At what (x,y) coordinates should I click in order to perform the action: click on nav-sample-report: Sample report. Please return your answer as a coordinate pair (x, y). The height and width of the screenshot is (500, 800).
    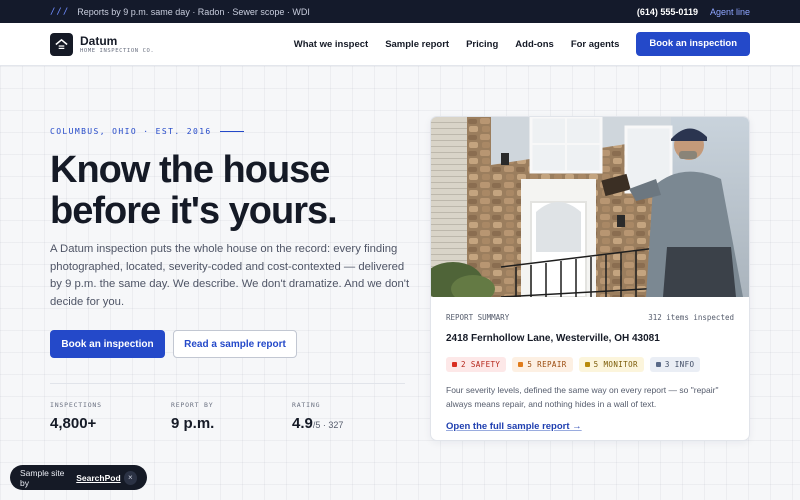
    Looking at the image, I should click on (417, 44).